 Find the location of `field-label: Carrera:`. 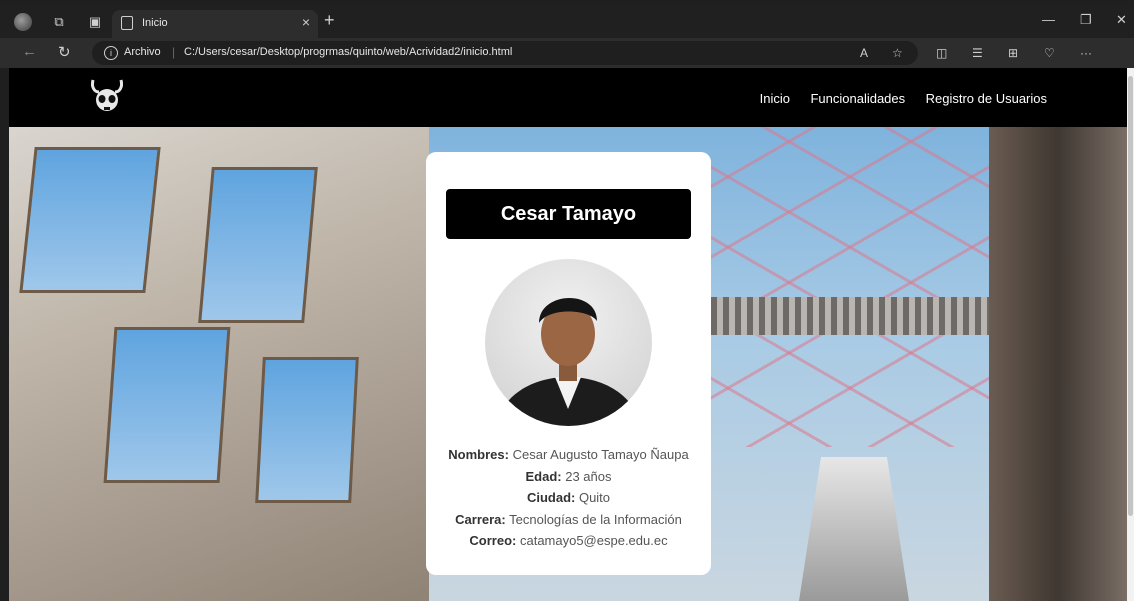

field-label: Carrera: is located at coordinates (480, 519).